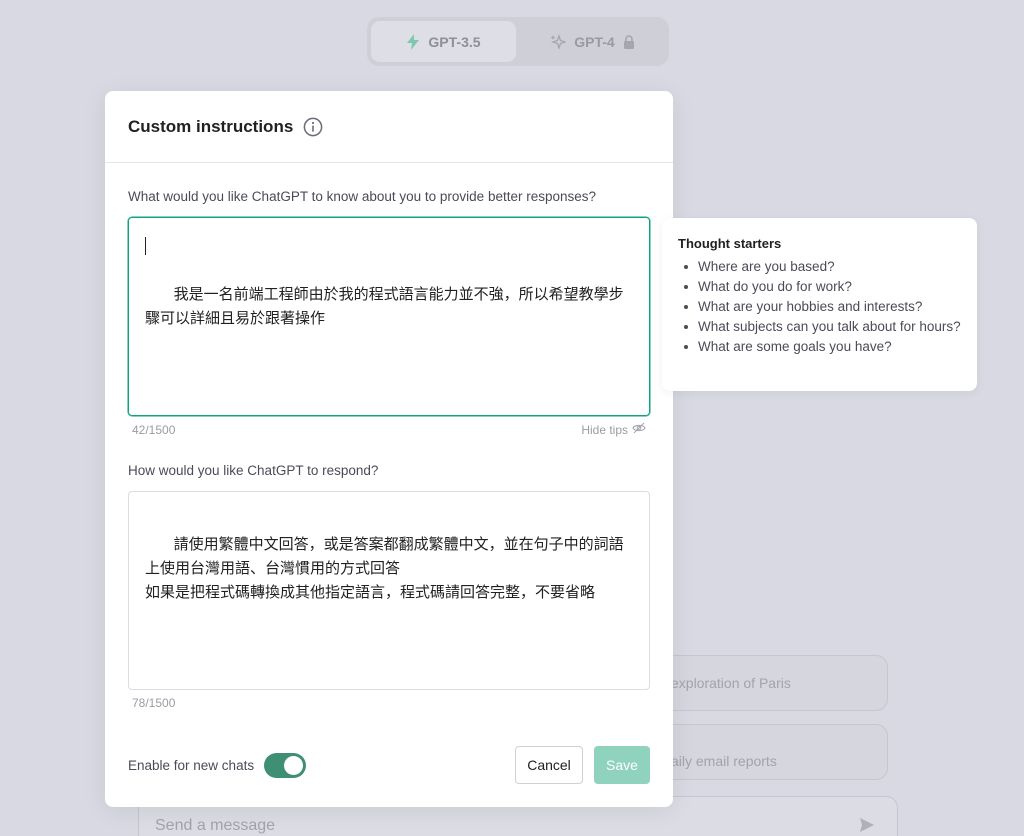 The image size is (1024, 836). I want to click on gpt4-label: GPT-4, so click(594, 41).